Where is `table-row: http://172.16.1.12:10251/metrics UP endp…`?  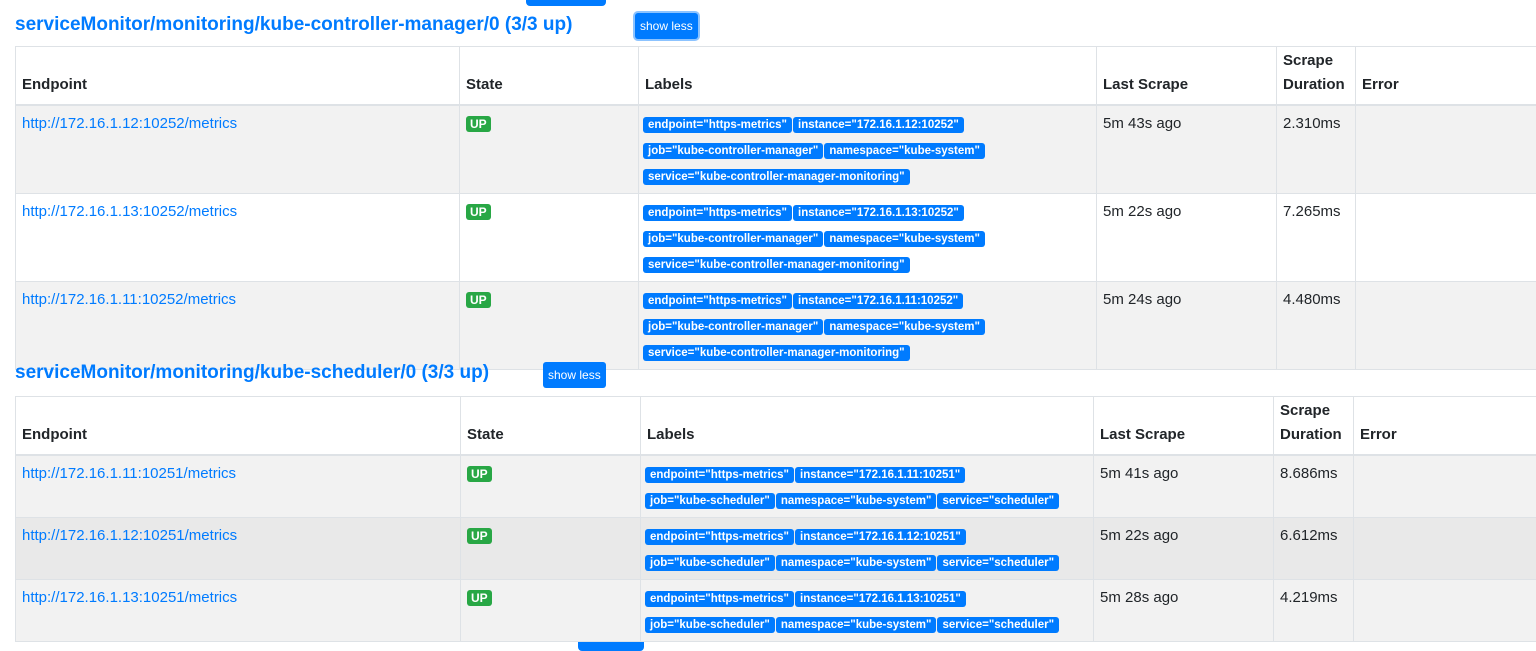
table-row: http://172.16.1.12:10251/metrics UP endp… is located at coordinates (776, 548).